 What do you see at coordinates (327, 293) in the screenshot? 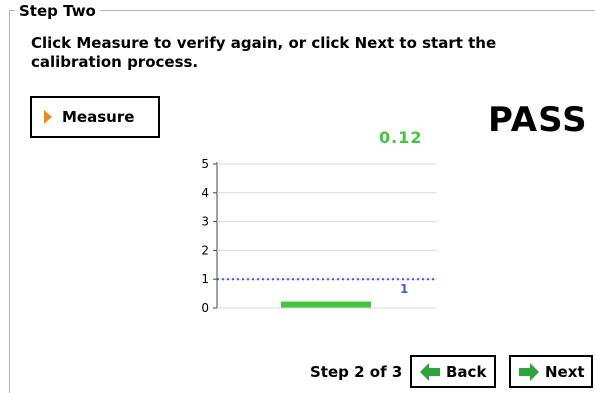
I see `chart-marks: 1` at bounding box center [327, 293].